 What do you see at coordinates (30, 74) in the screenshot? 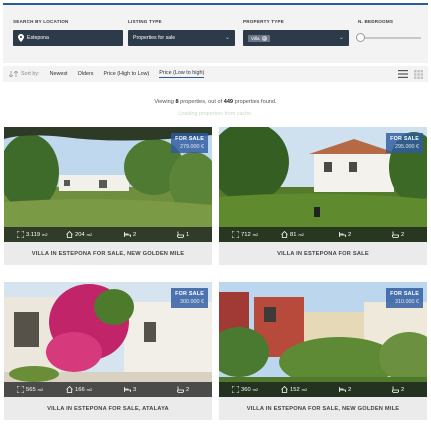
I see `sort-label-text: Sort by:` at bounding box center [30, 74].